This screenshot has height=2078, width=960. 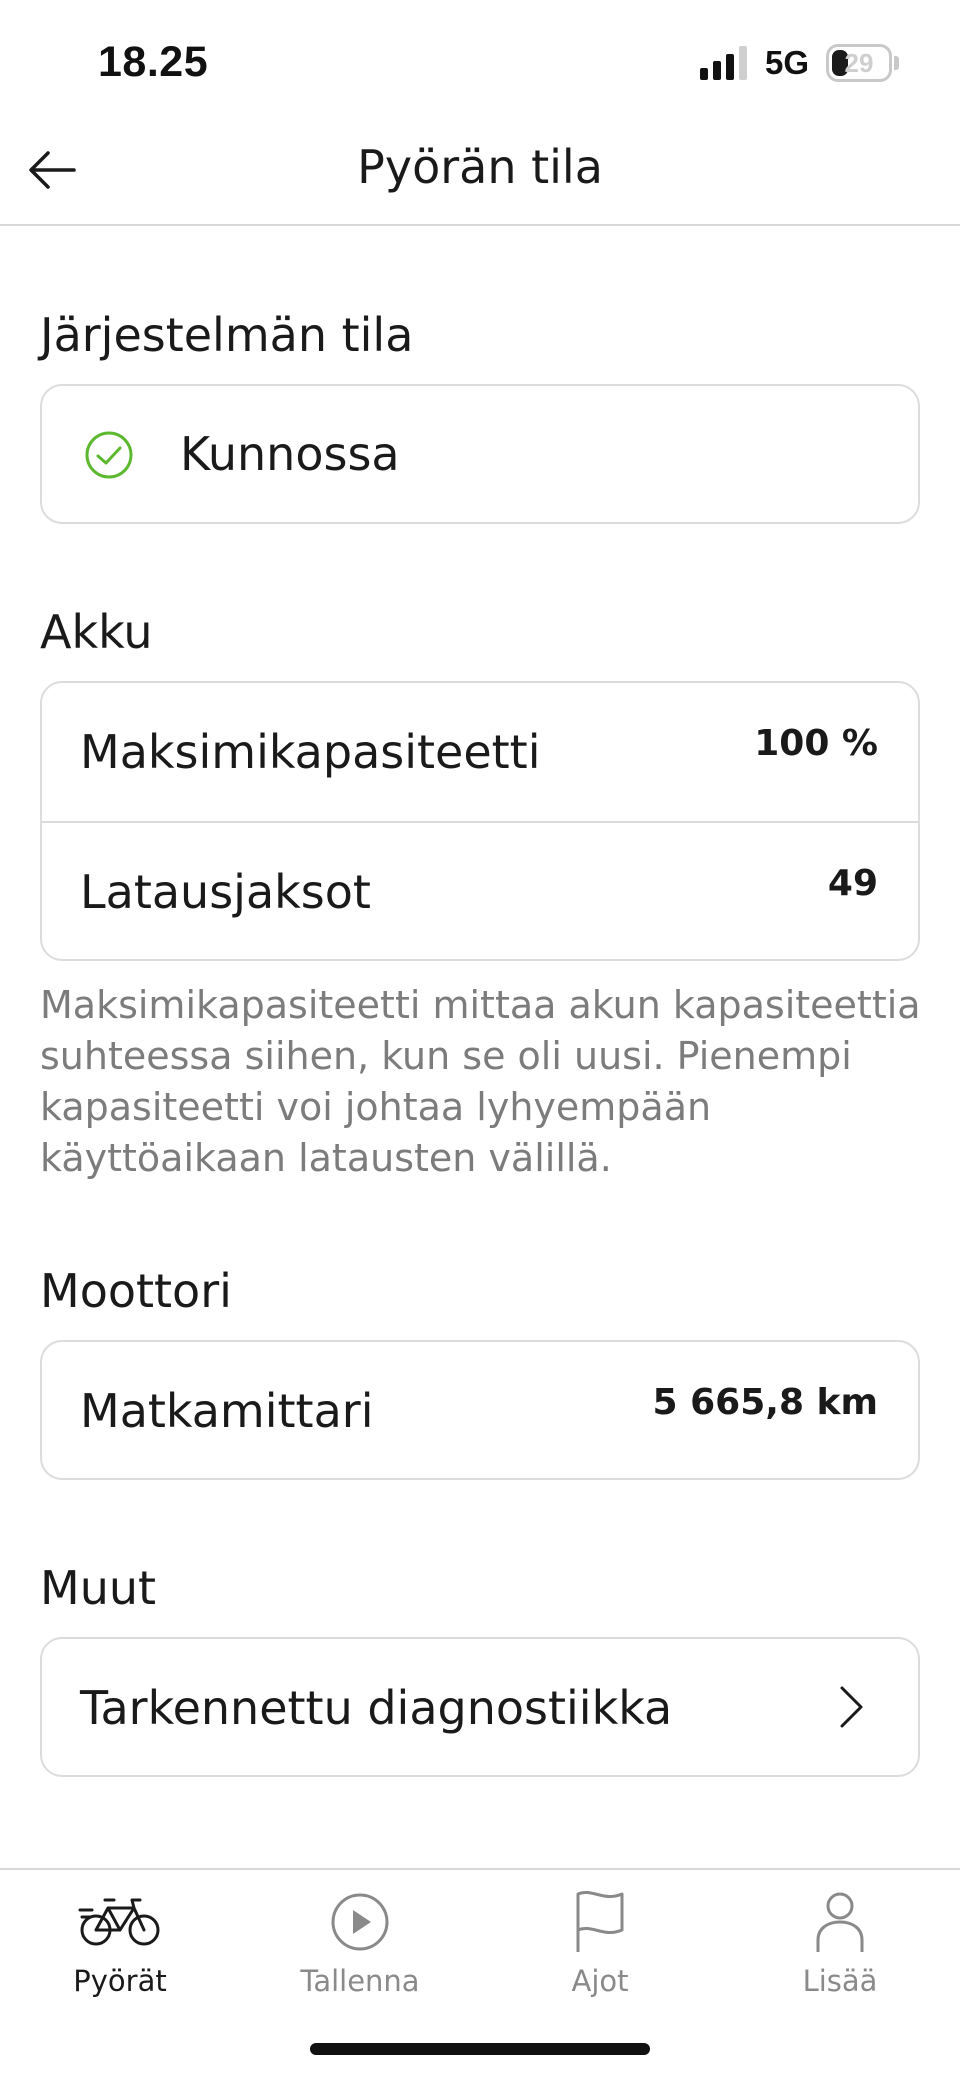 What do you see at coordinates (480, 64) in the screenshot?
I see `status-bar: 18.25 5G 29` at bounding box center [480, 64].